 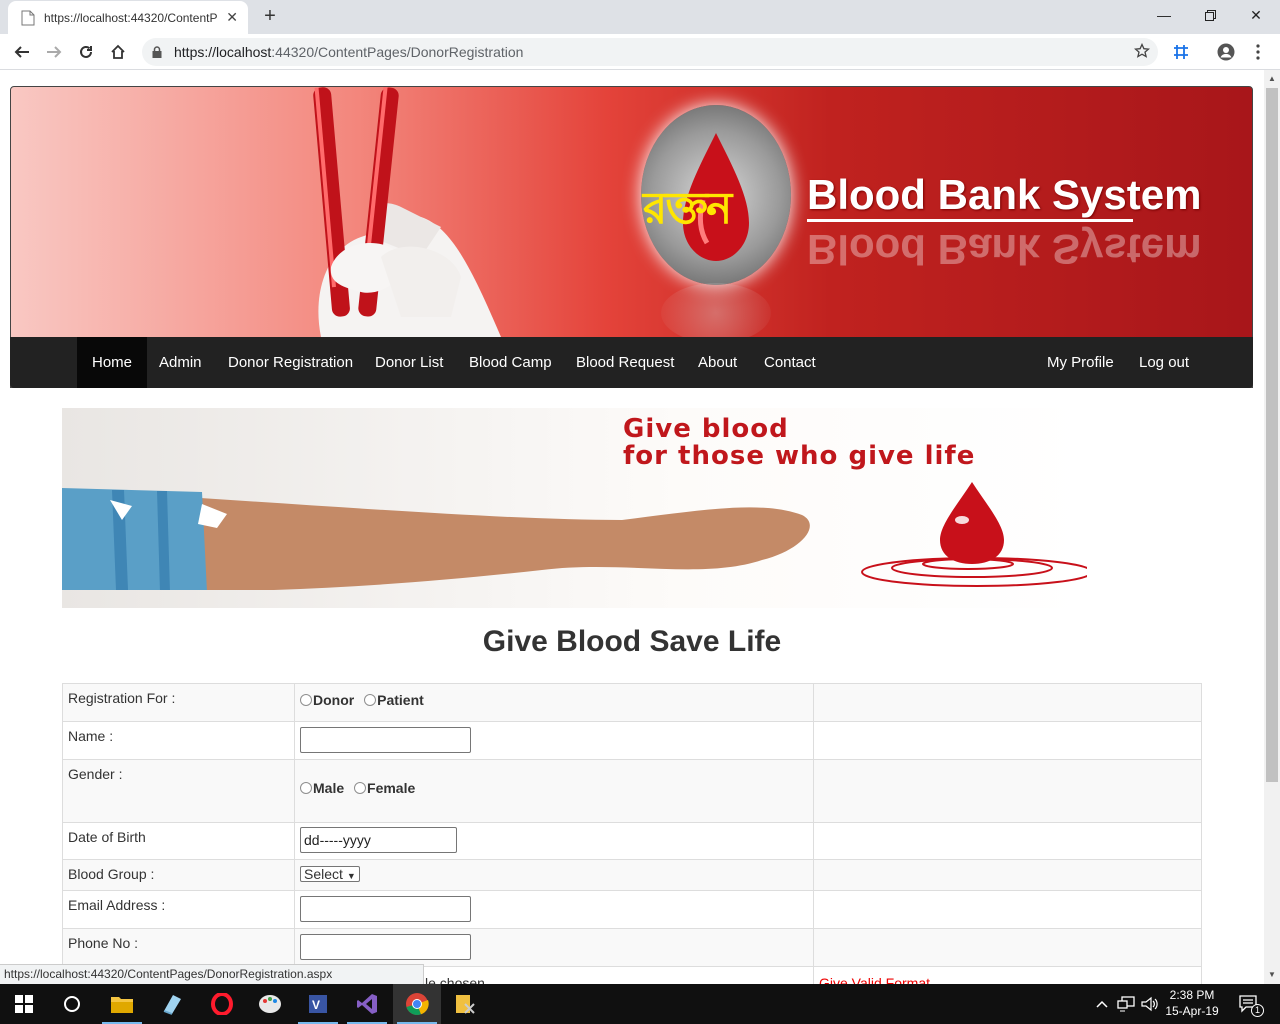 What do you see at coordinates (436, 539) in the screenshot?
I see `arm-bandage-image` at bounding box center [436, 539].